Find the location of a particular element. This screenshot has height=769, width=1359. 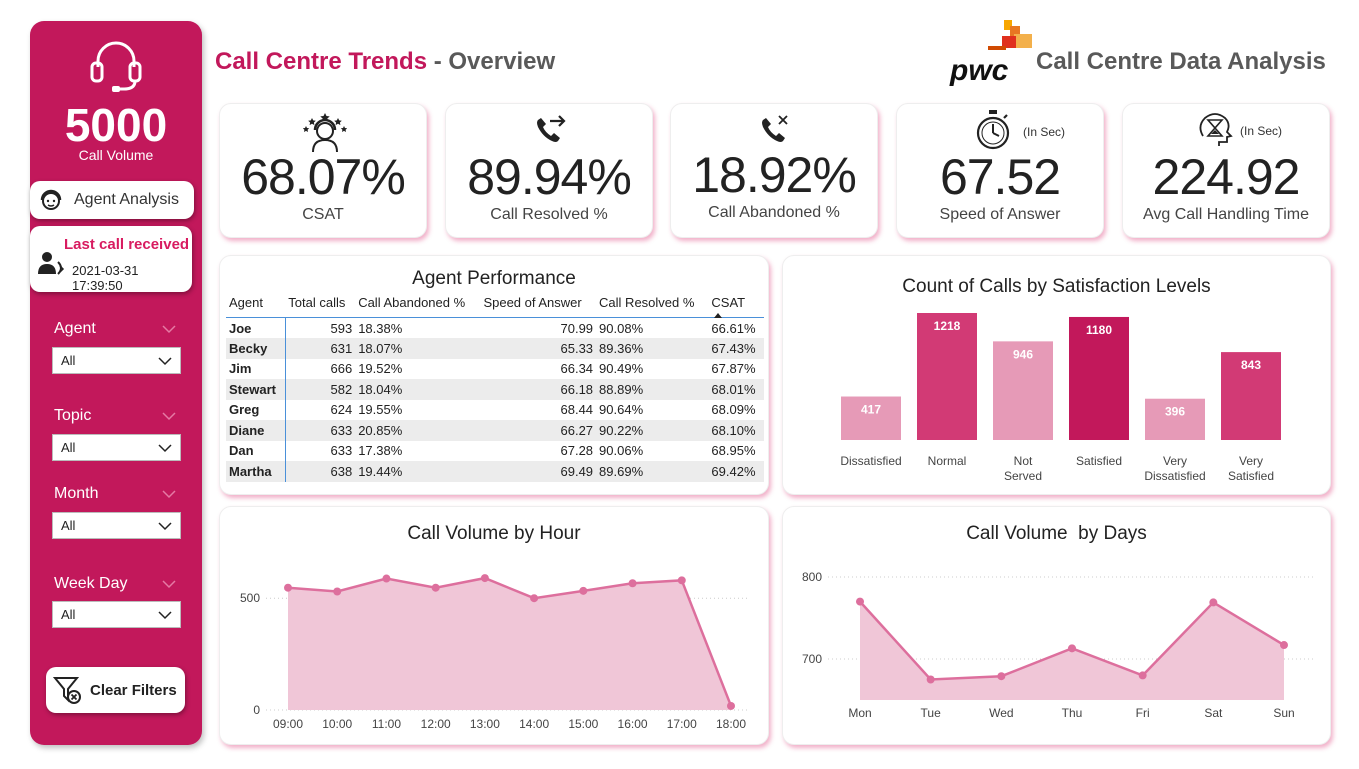

agent-analysis-button: Agent Analysis is located at coordinates (112, 200).